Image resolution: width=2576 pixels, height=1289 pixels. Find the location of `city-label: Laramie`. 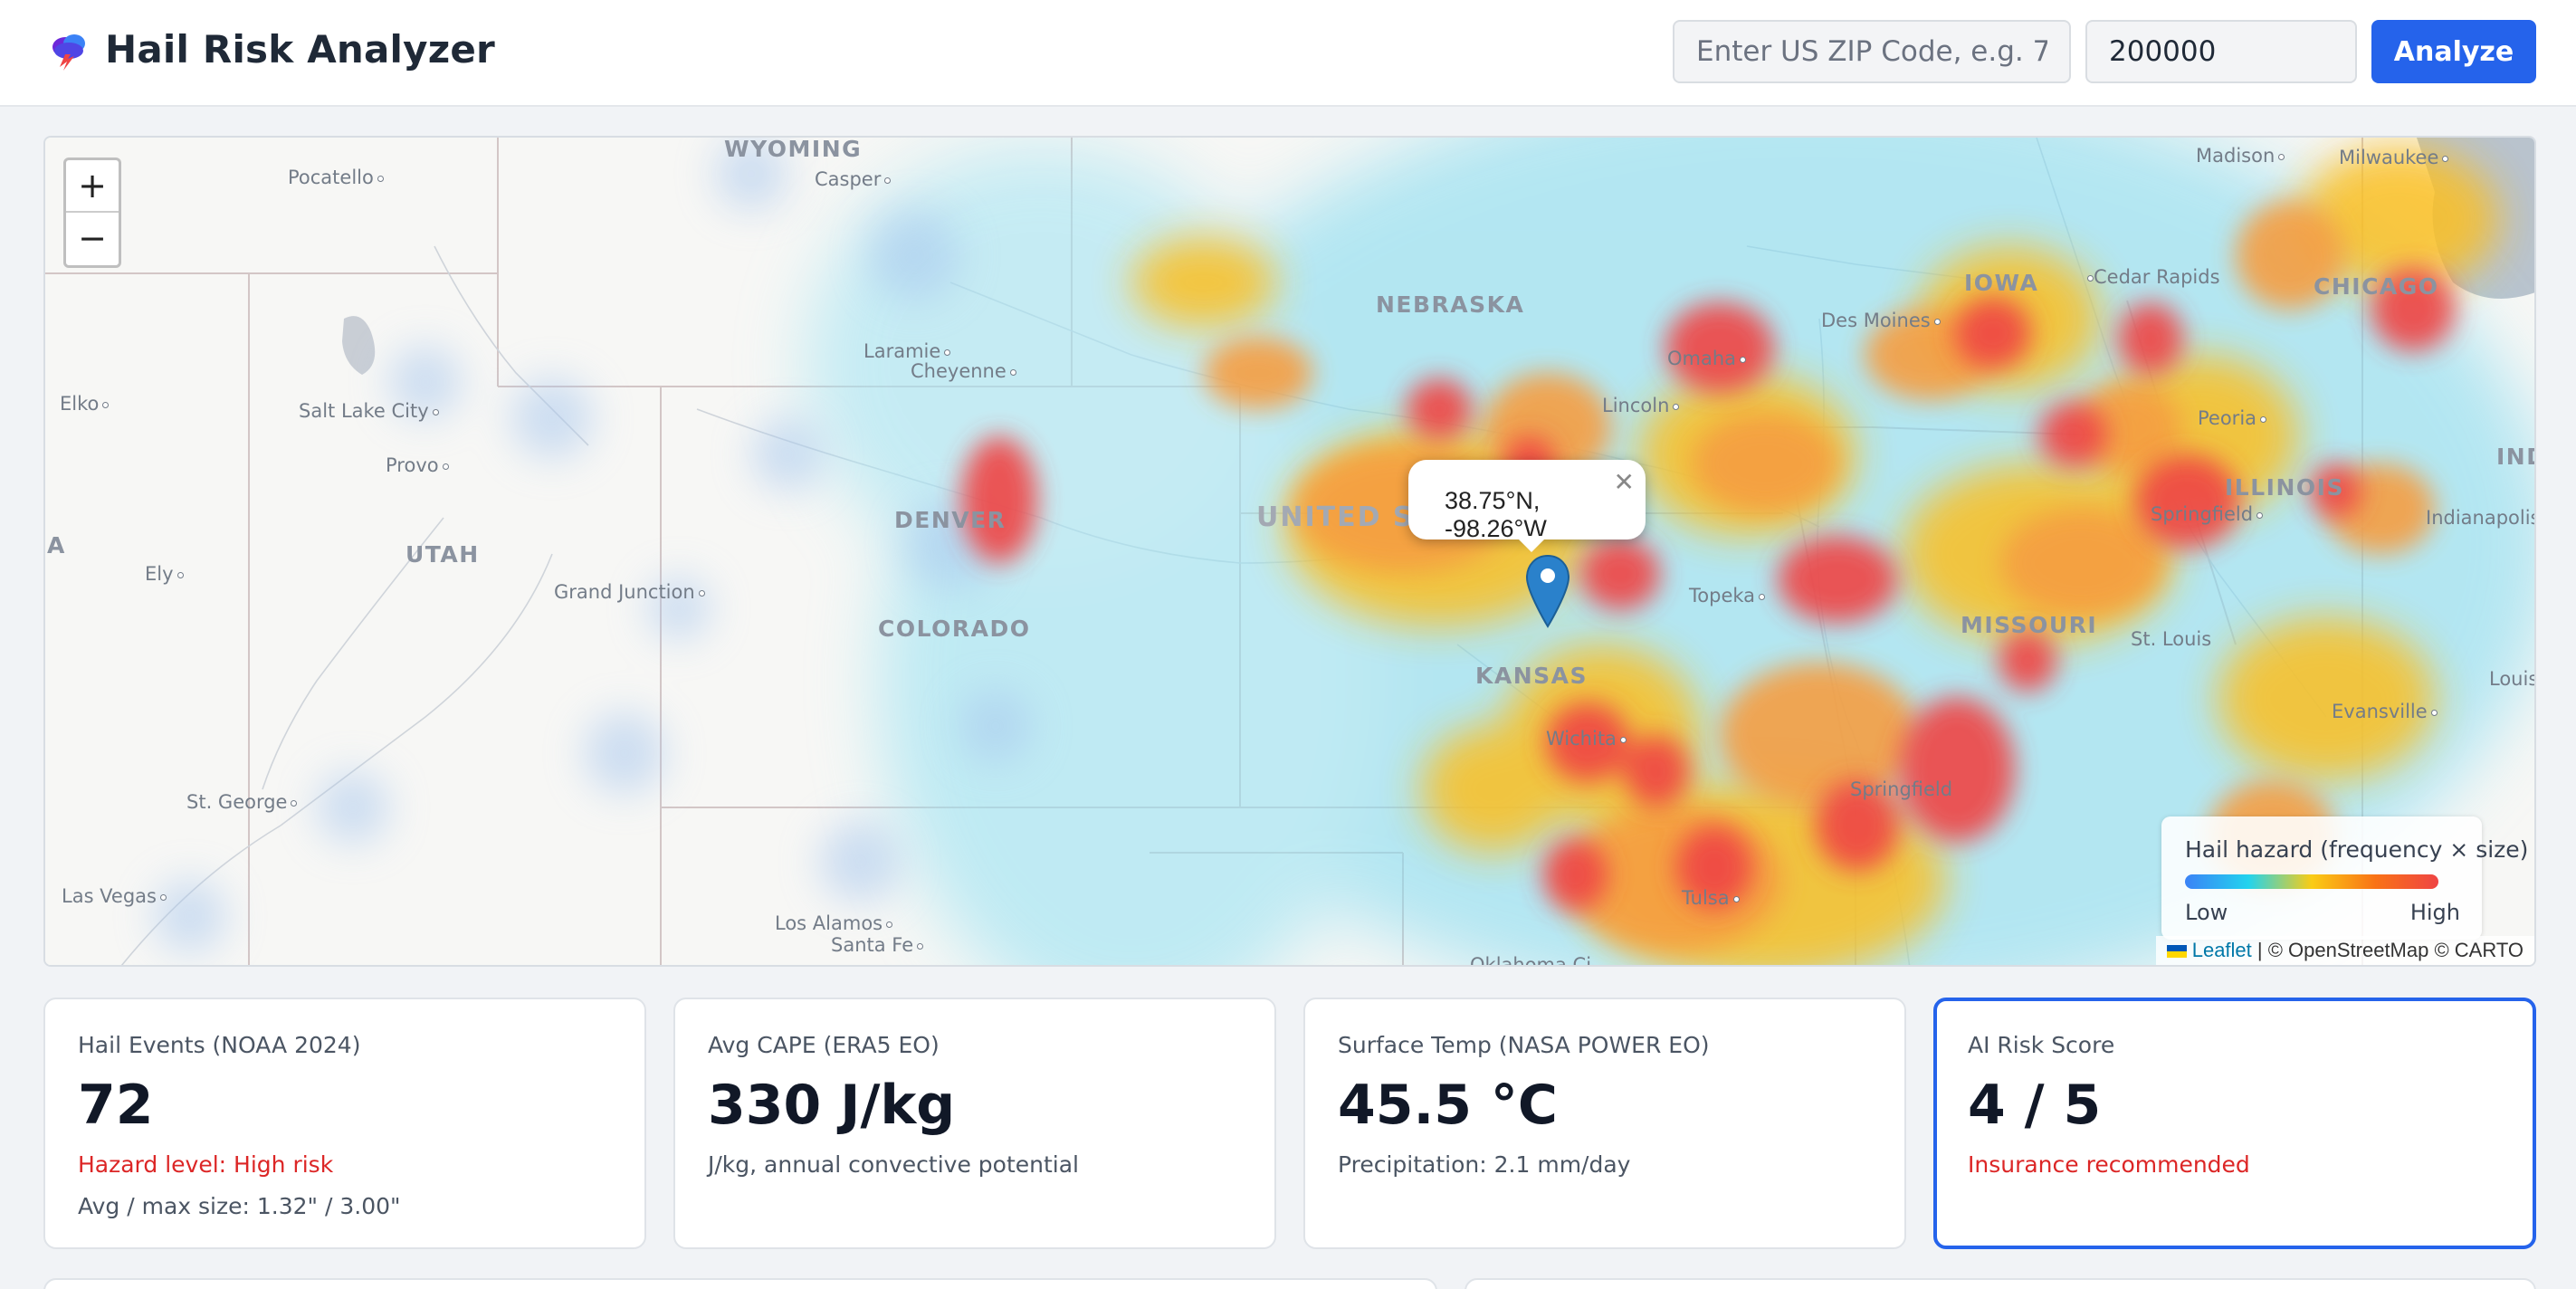

city-label: Laramie is located at coordinates (907, 351).